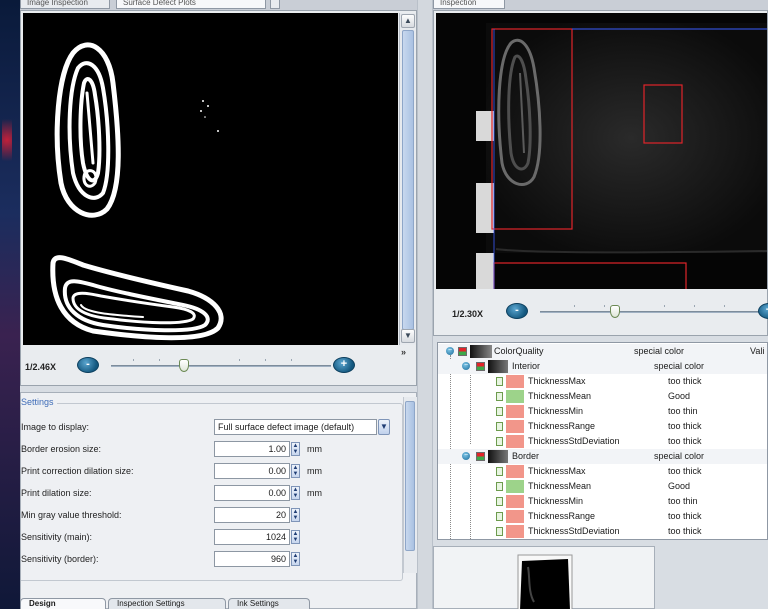  I want to click on min-gray-threshold-label: Min gray value threshold:, so click(71, 515).